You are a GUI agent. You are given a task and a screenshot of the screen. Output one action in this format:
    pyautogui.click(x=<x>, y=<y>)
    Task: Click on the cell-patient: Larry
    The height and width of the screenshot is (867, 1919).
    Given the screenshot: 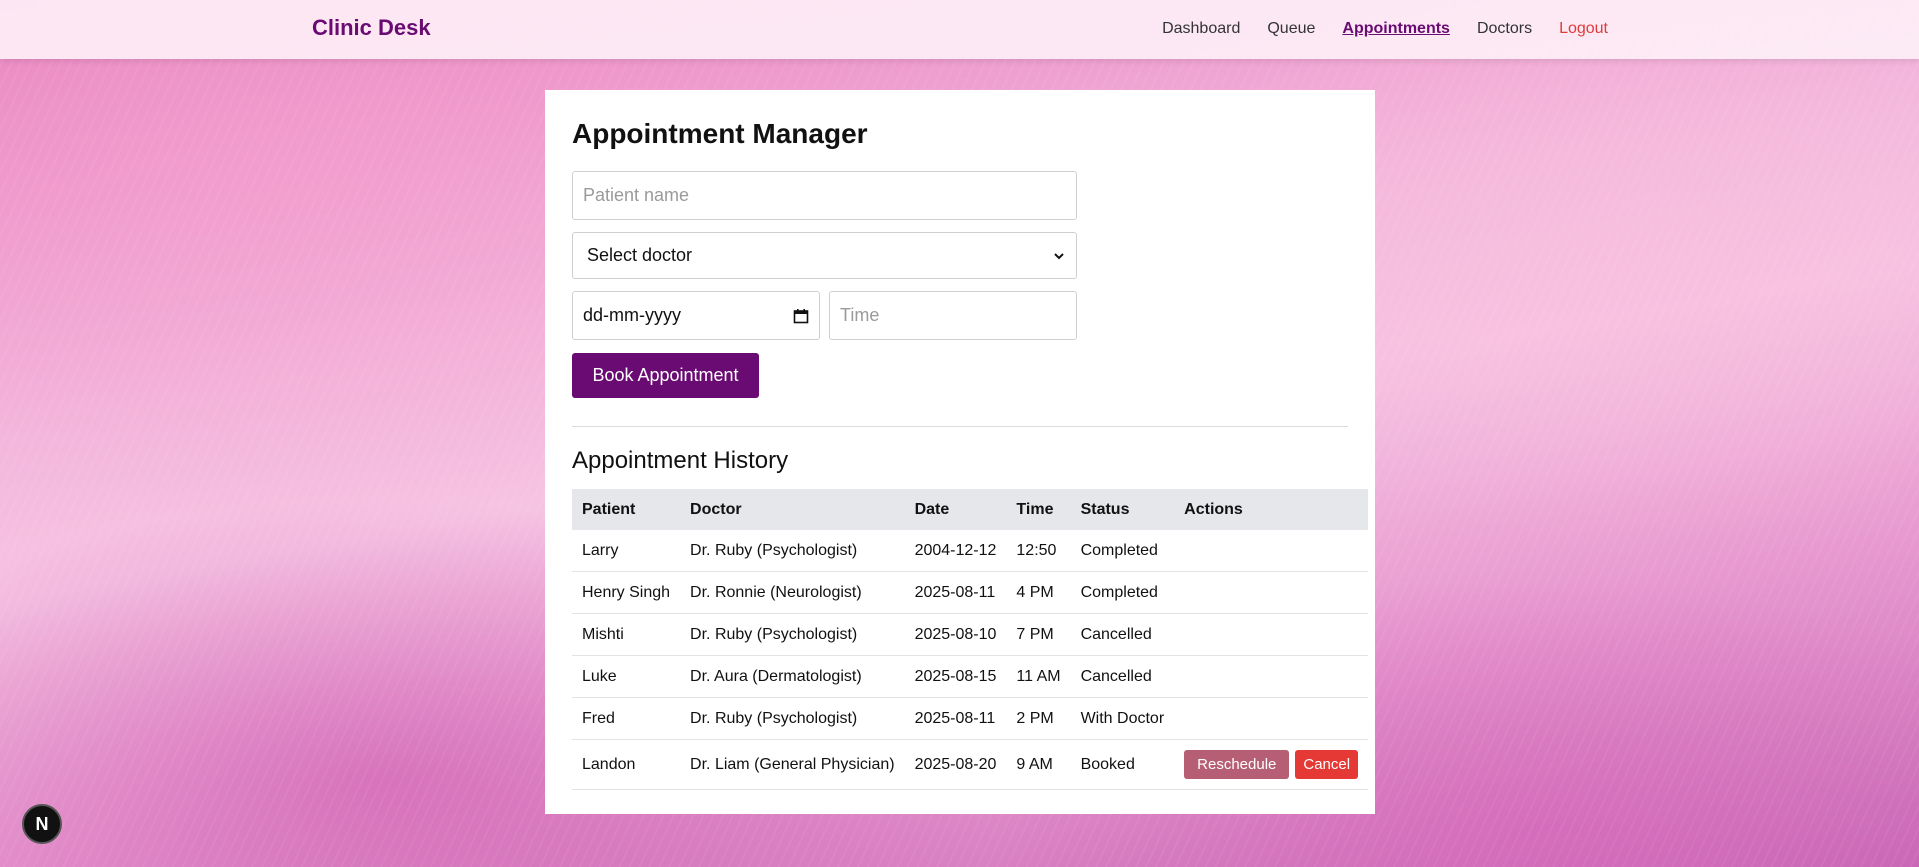 What is the action you would take?
    pyautogui.click(x=626, y=551)
    